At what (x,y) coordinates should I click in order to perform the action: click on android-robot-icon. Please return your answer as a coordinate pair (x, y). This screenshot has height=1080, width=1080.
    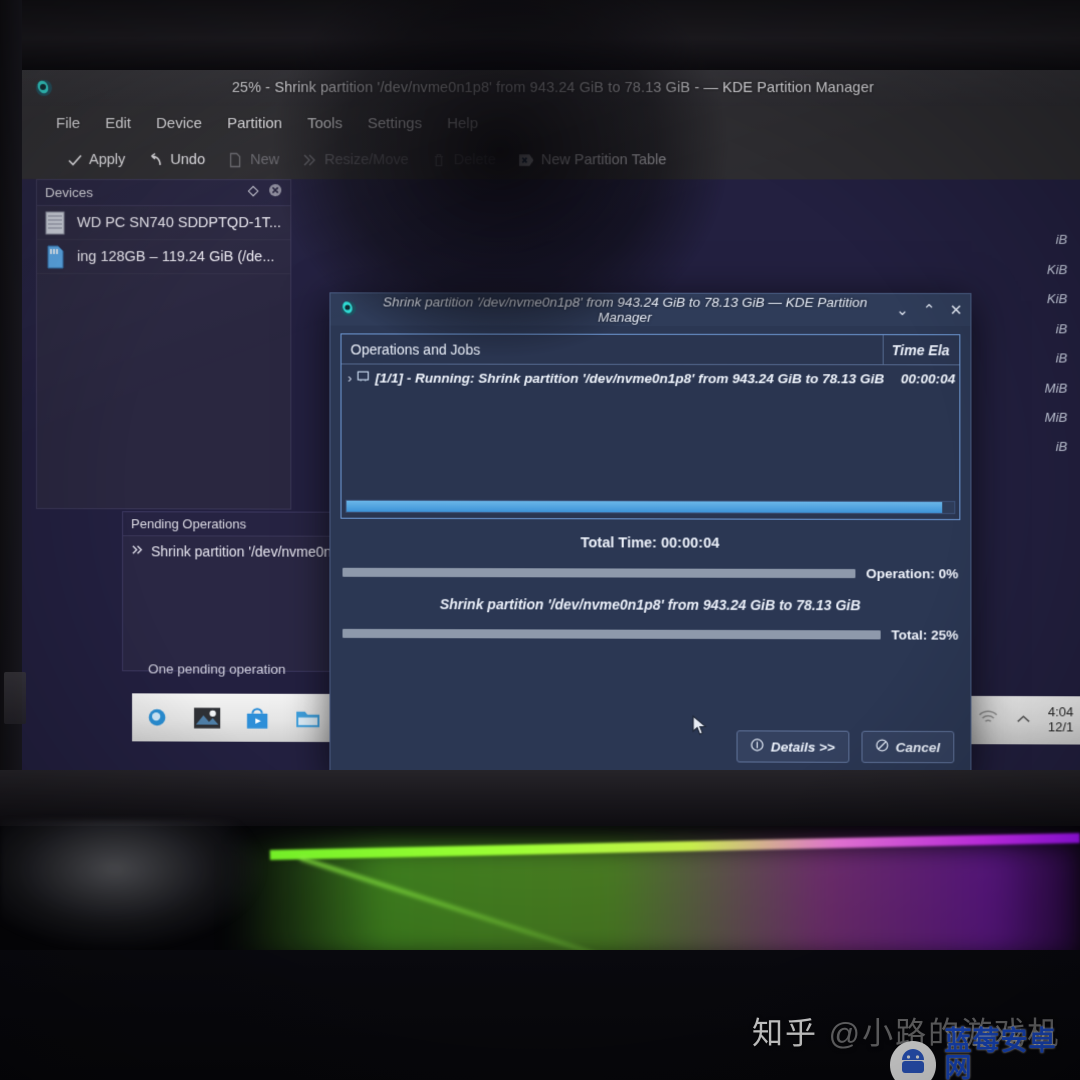
    Looking at the image, I should click on (913, 1060).